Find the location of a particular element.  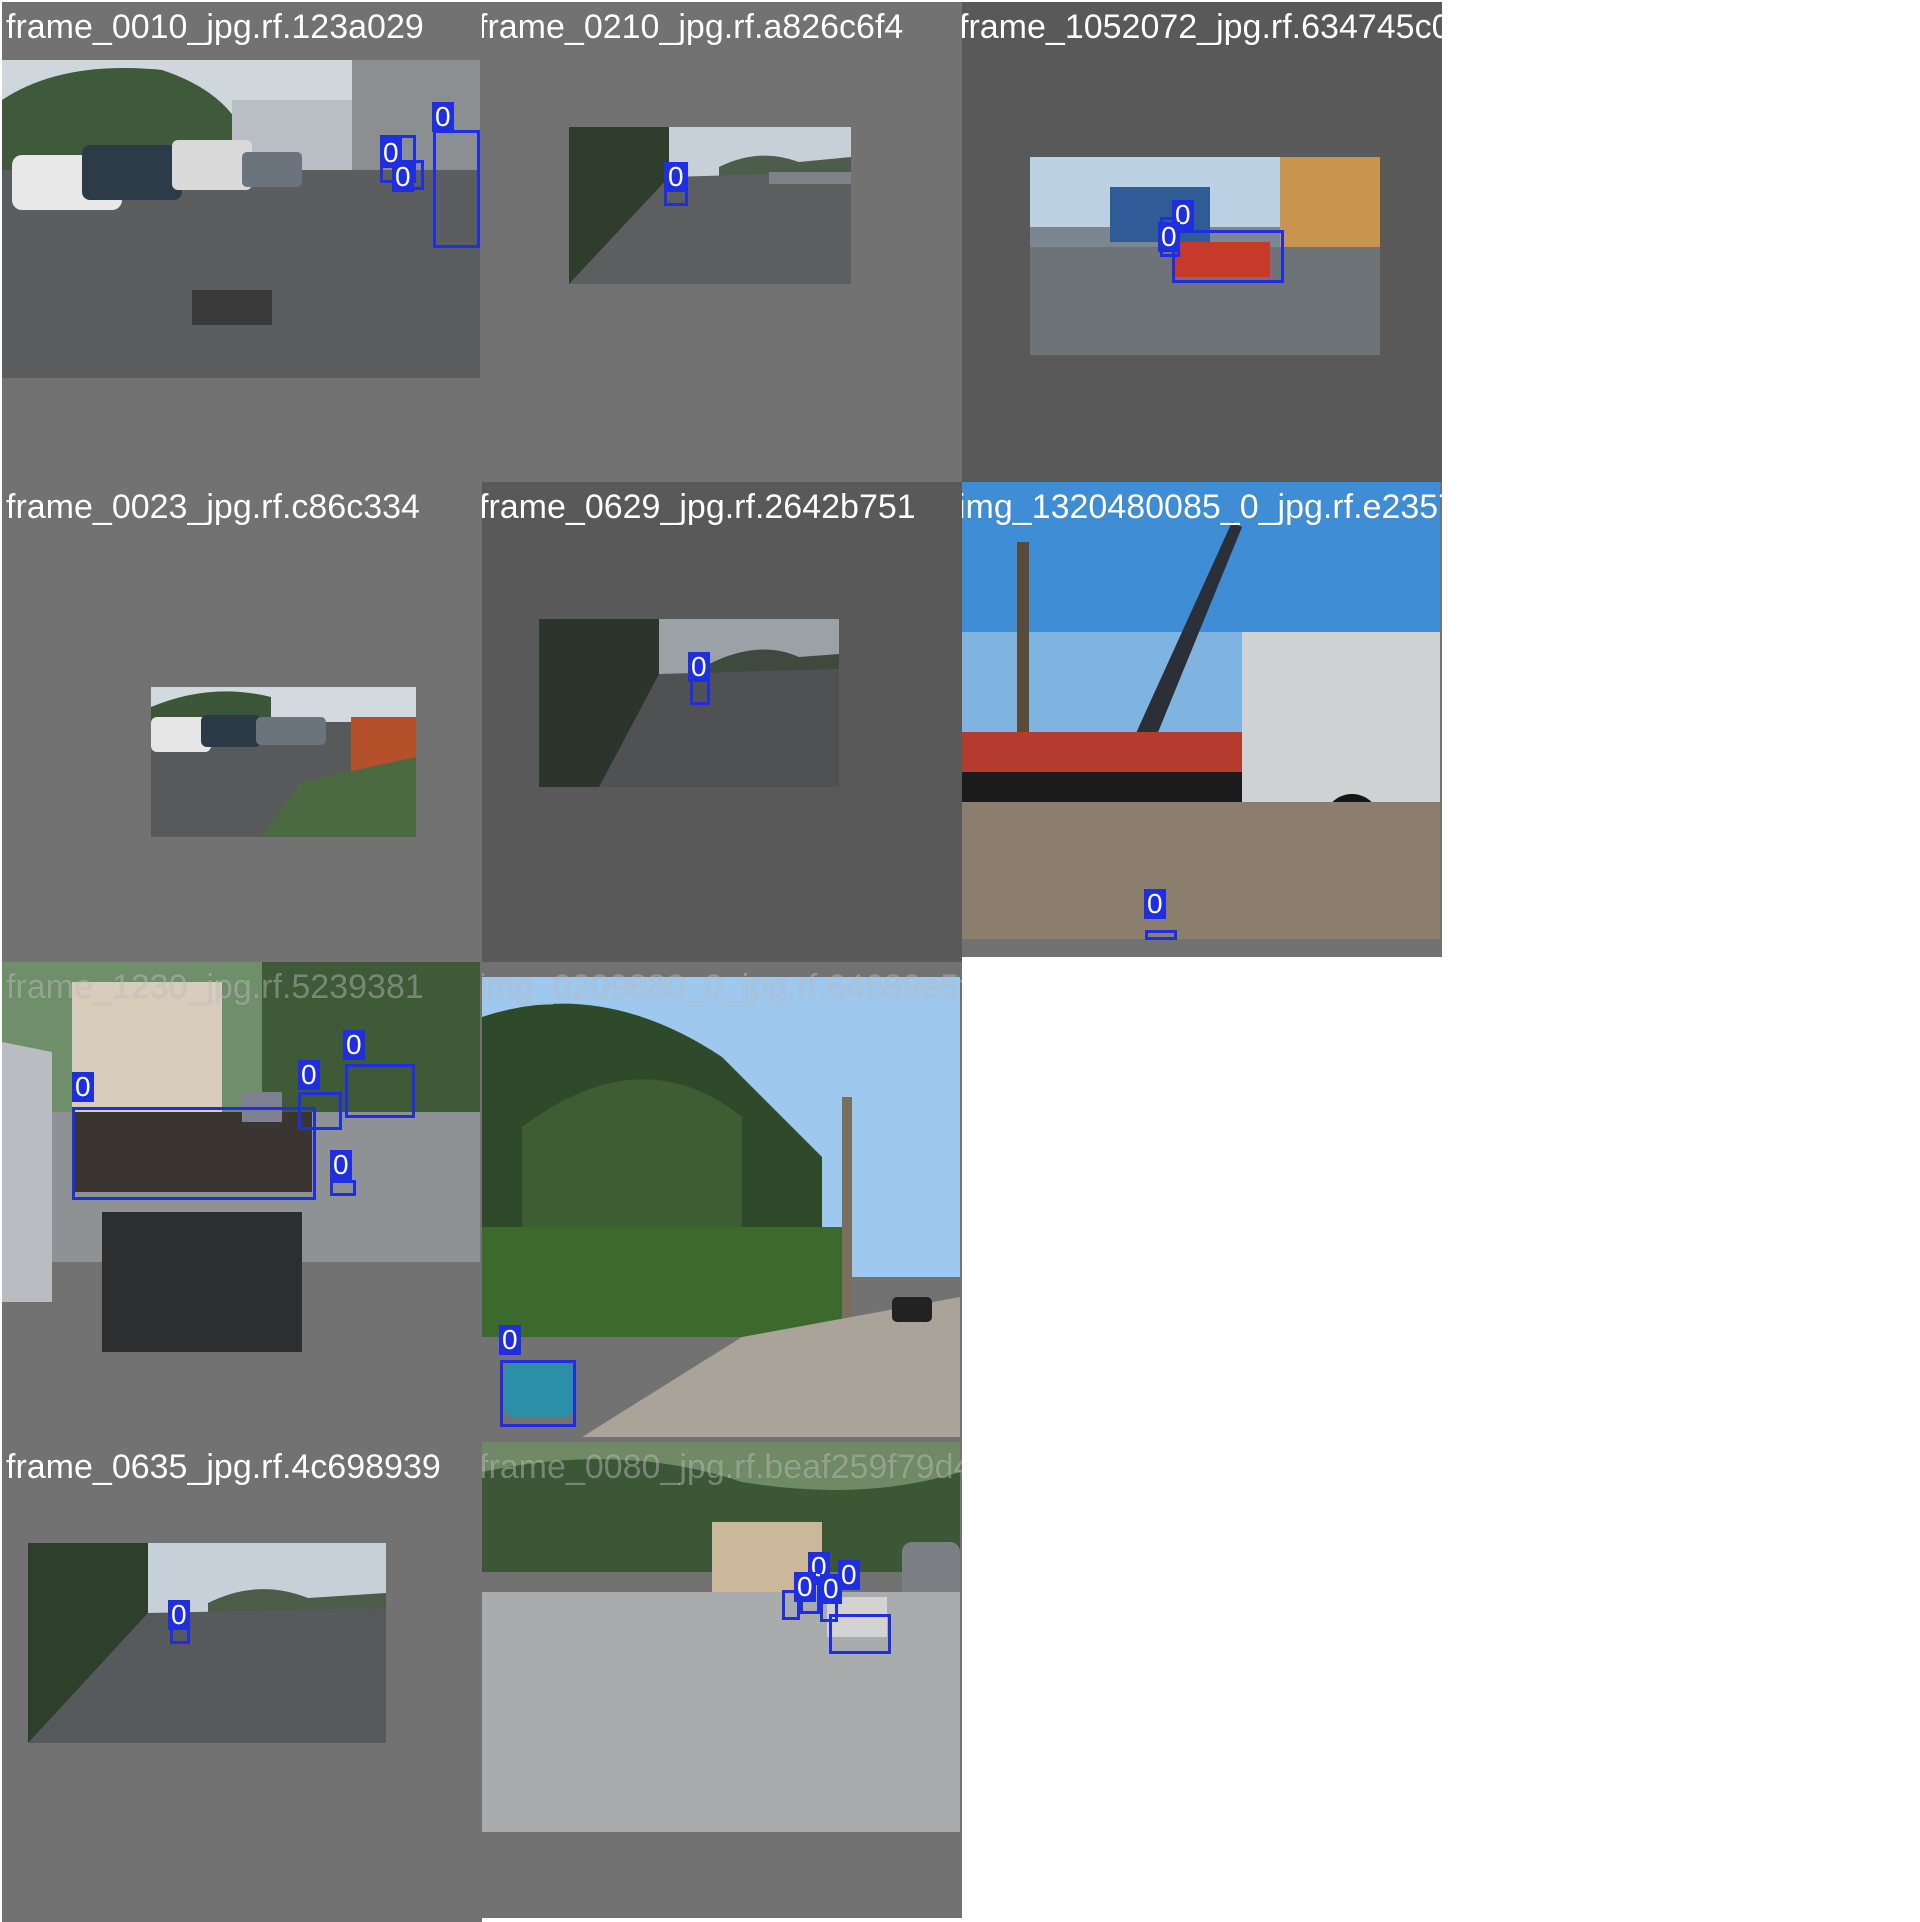

tile-title: frame_1230_jpg.rf.5239381 is located at coordinates (215, 987).